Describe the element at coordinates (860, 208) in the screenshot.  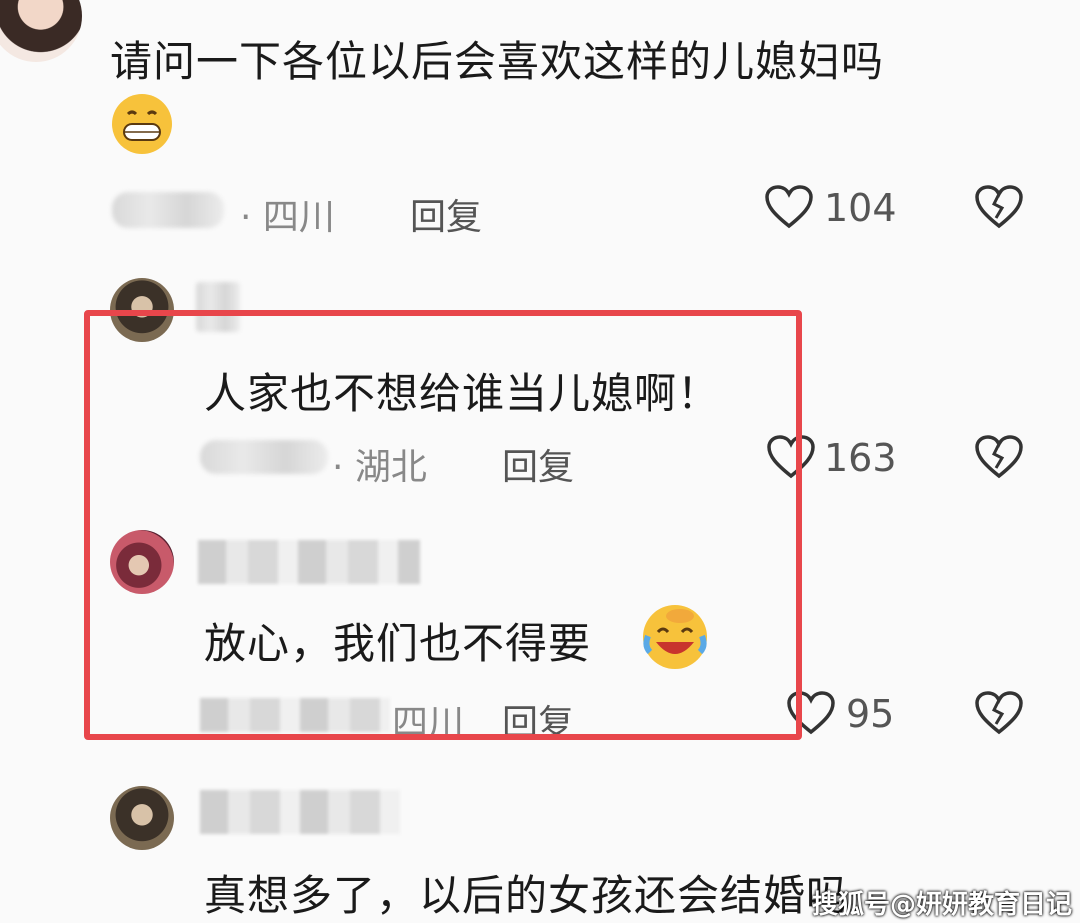
I see `like-count: 104` at that location.